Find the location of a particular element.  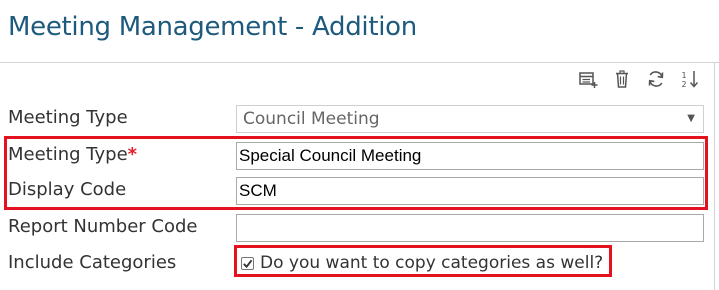

meeting-type-select-label: Meeting Type is located at coordinates (68, 117).